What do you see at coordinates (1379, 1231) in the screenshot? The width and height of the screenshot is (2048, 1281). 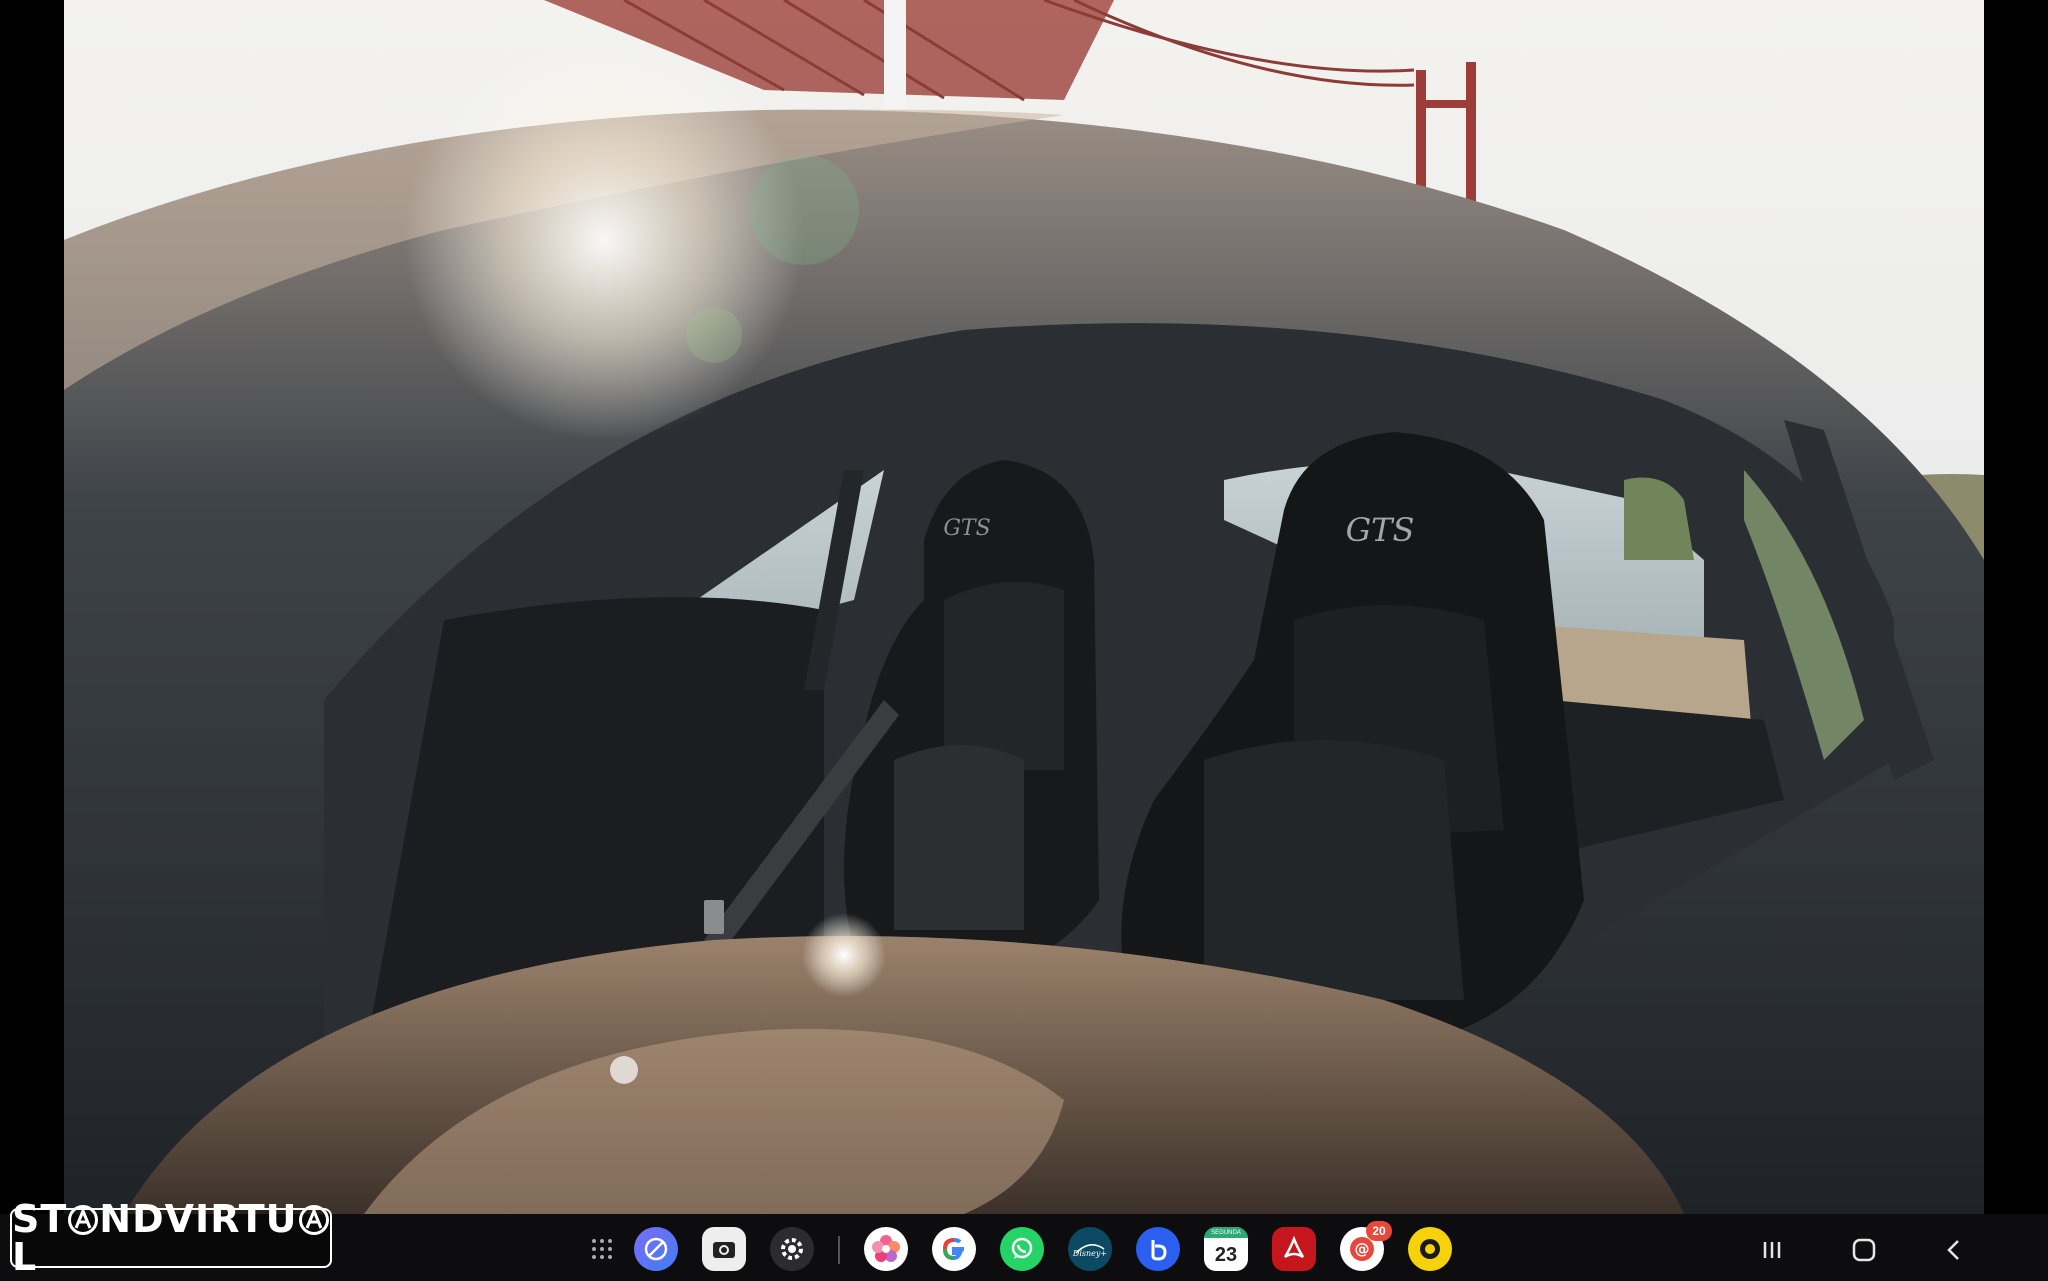 I see `email-badge: 20` at bounding box center [1379, 1231].